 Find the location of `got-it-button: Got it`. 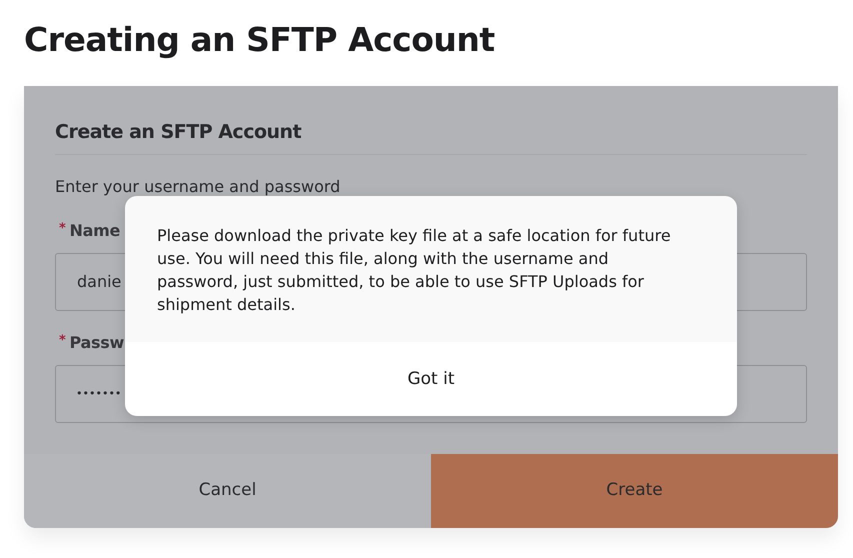

got-it-button: Got it is located at coordinates (431, 379).